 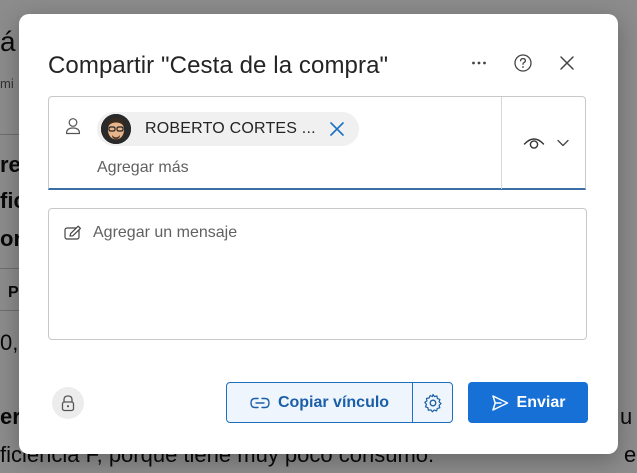 I want to click on gear-icon, so click(x=432, y=402).